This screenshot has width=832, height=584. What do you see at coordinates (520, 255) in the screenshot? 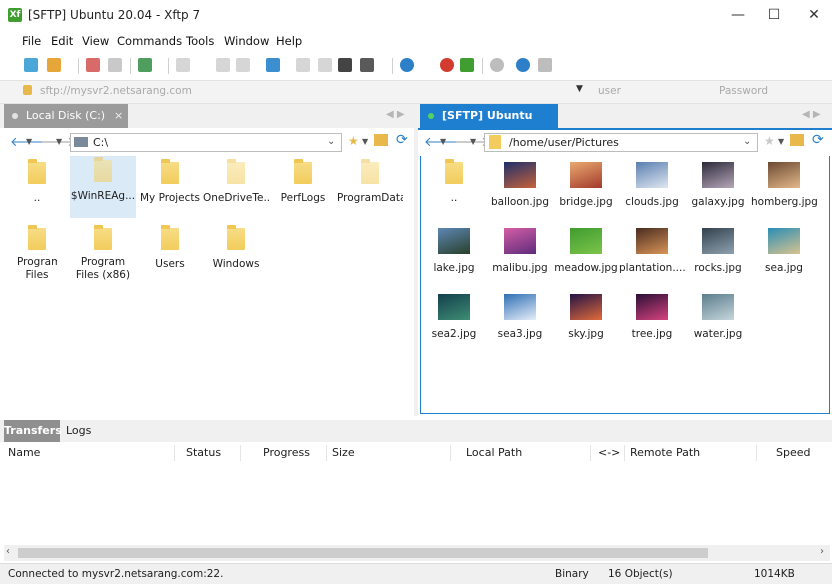
I see `remote-file-item: malibu.jpg` at bounding box center [520, 255].